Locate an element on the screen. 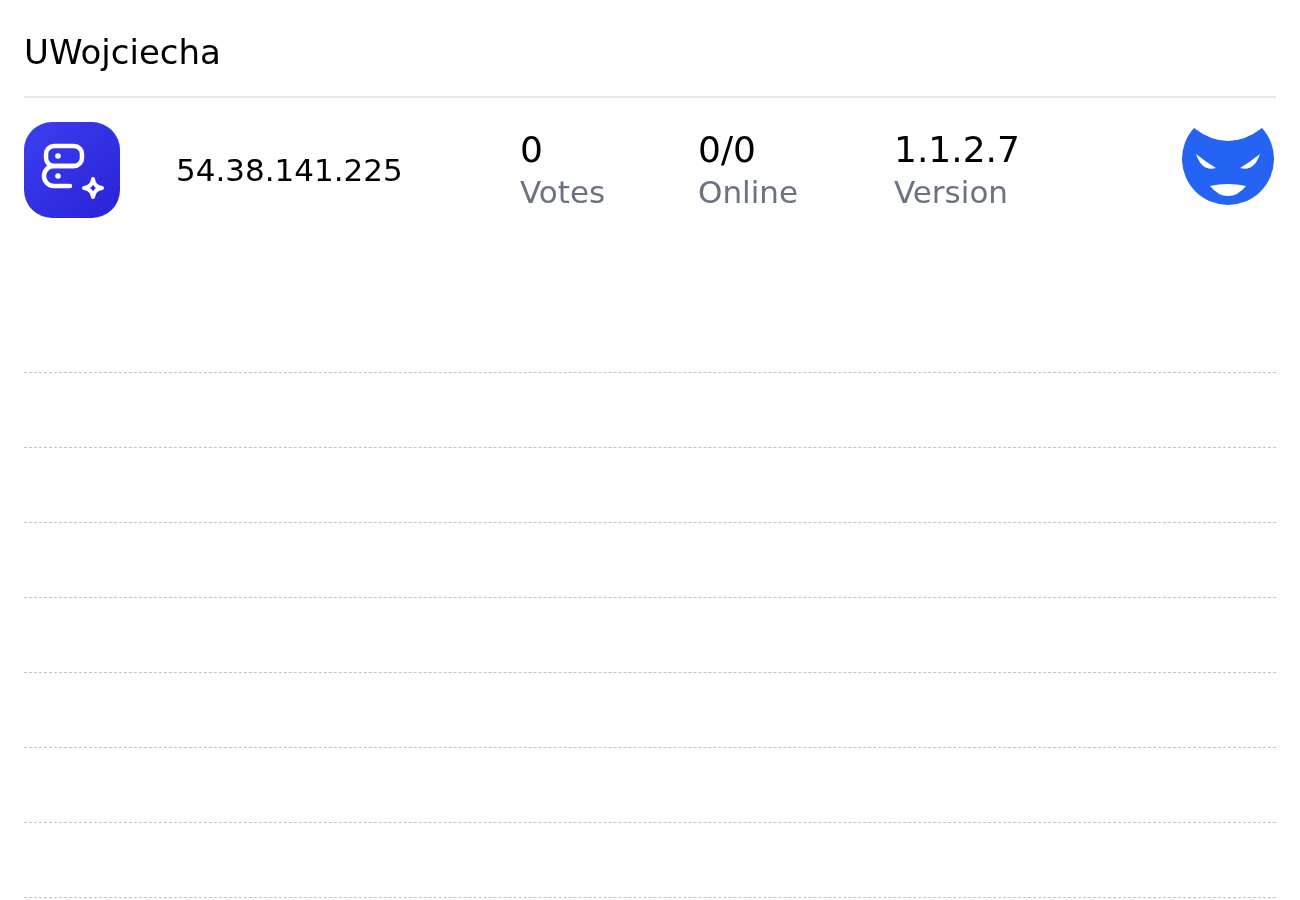 The width and height of the screenshot is (1300, 900). stat-label: Online is located at coordinates (748, 192).